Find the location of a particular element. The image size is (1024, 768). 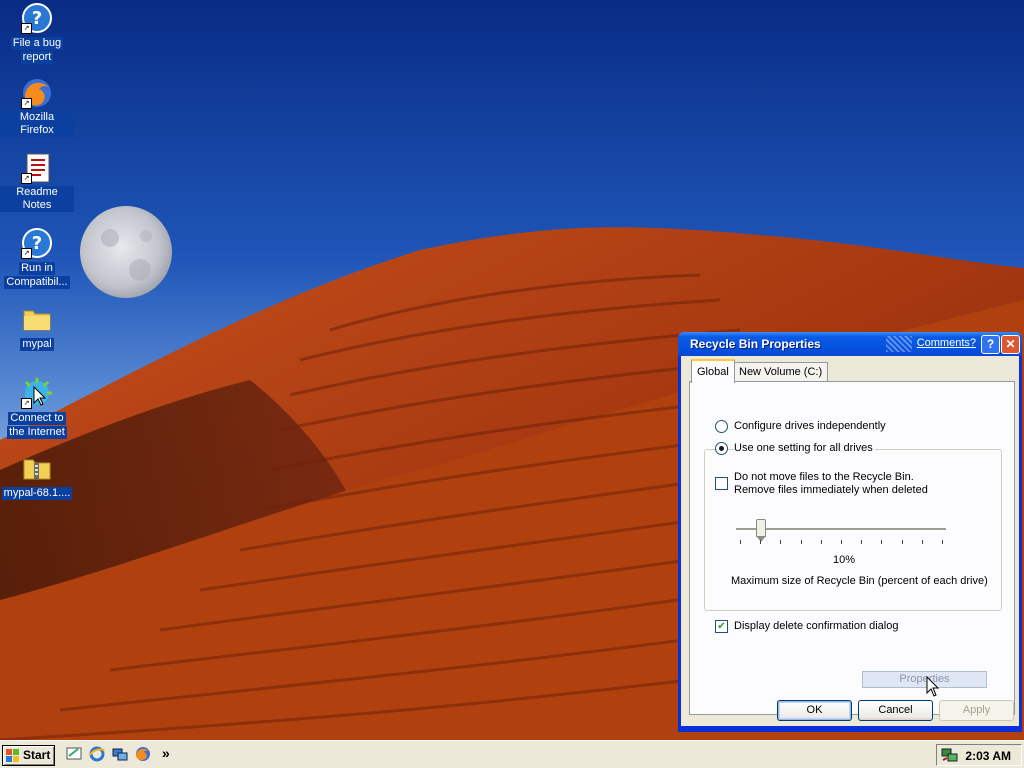

help-button: ? is located at coordinates (990, 344).